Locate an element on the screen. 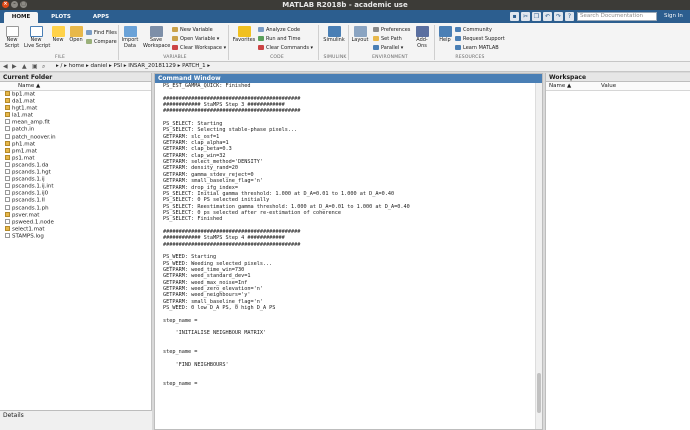 The image size is (690, 430). import-data-button: Import Data is located at coordinates (130, 37).